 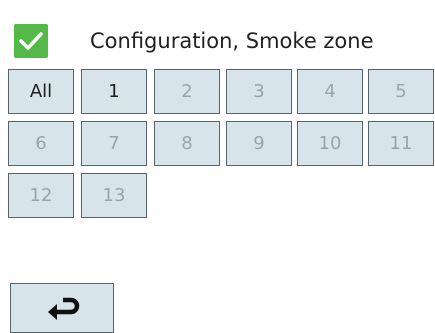 I want to click on zone-button-4: 4, so click(x=330, y=91).